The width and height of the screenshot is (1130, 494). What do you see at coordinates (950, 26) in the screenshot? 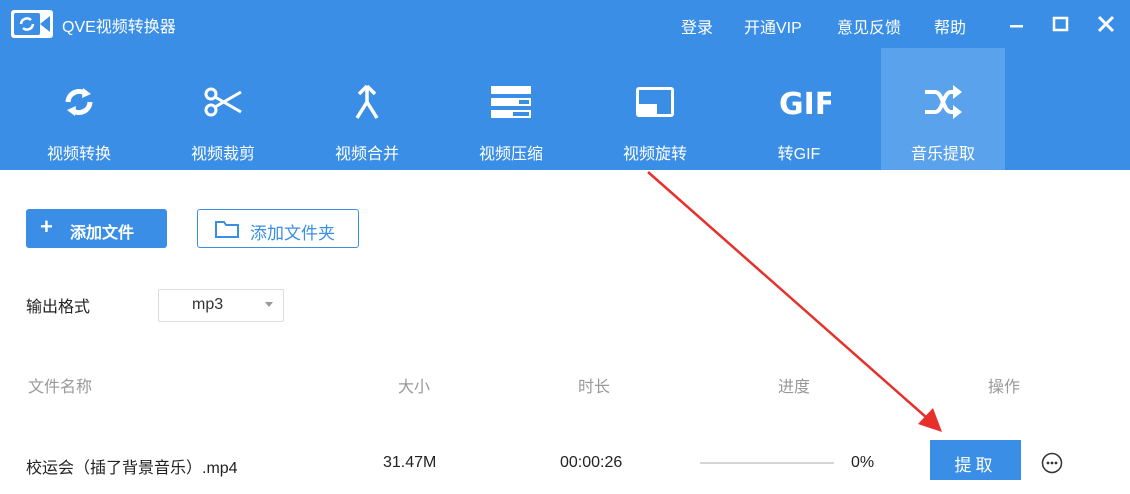
I see `help-link: 帮助` at bounding box center [950, 26].